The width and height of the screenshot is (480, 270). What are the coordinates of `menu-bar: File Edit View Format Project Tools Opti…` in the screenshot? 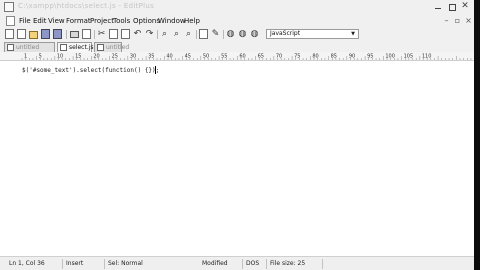 It's located at (237, 21).